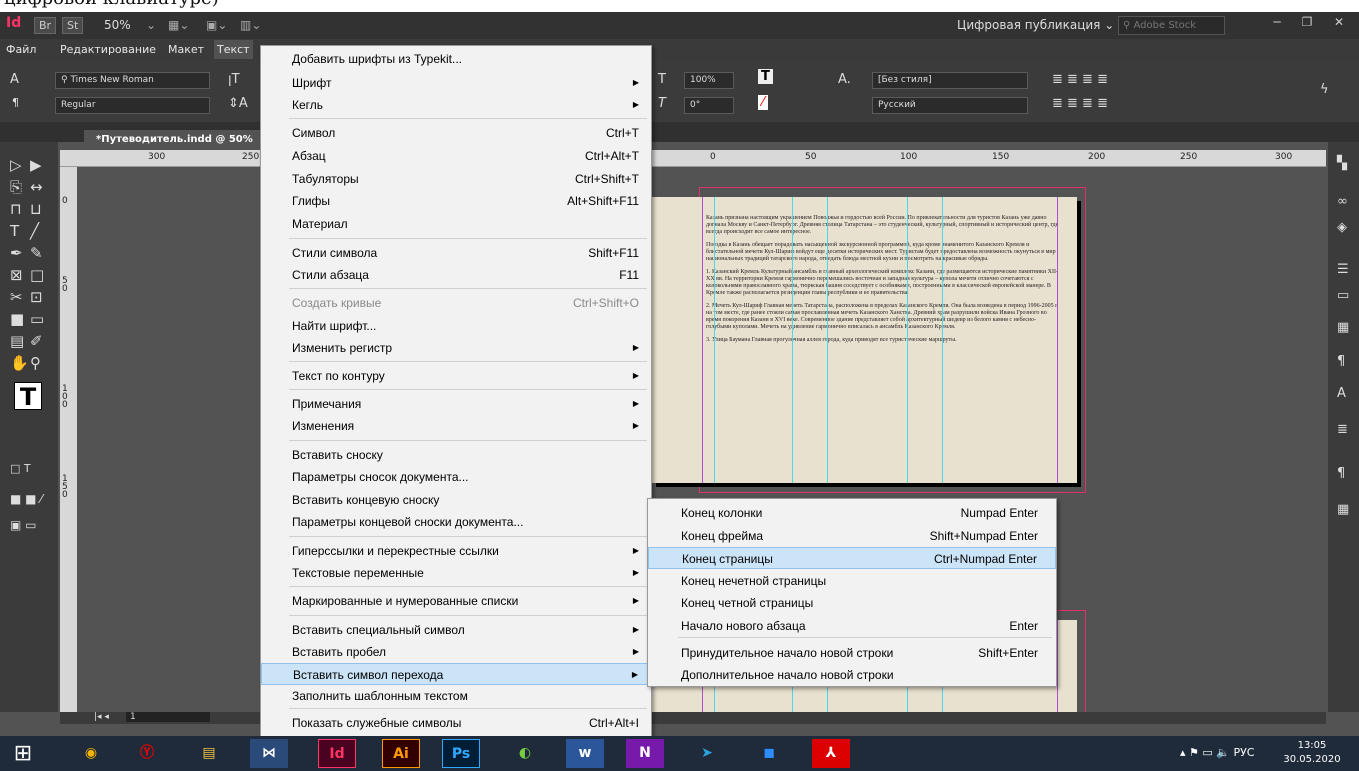 The image size is (1359, 771). What do you see at coordinates (73, 25) in the screenshot?
I see `stock-button: St` at bounding box center [73, 25].